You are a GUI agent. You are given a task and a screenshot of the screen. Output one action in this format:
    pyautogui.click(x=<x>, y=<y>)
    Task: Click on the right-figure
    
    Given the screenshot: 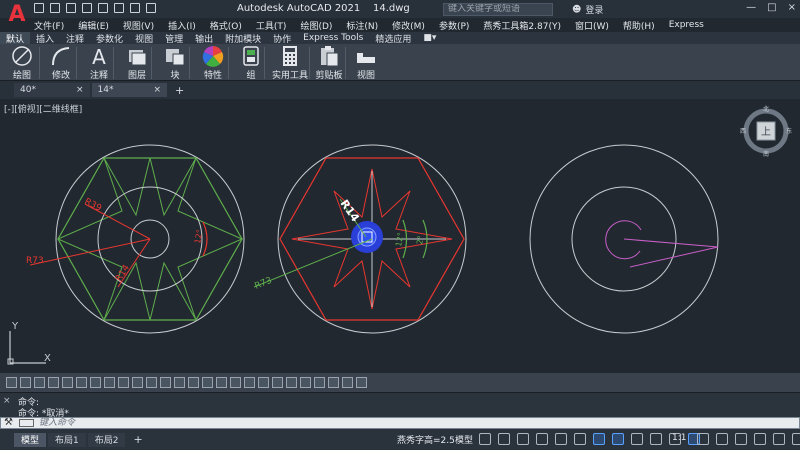 What is the action you would take?
    pyautogui.click(x=624, y=239)
    